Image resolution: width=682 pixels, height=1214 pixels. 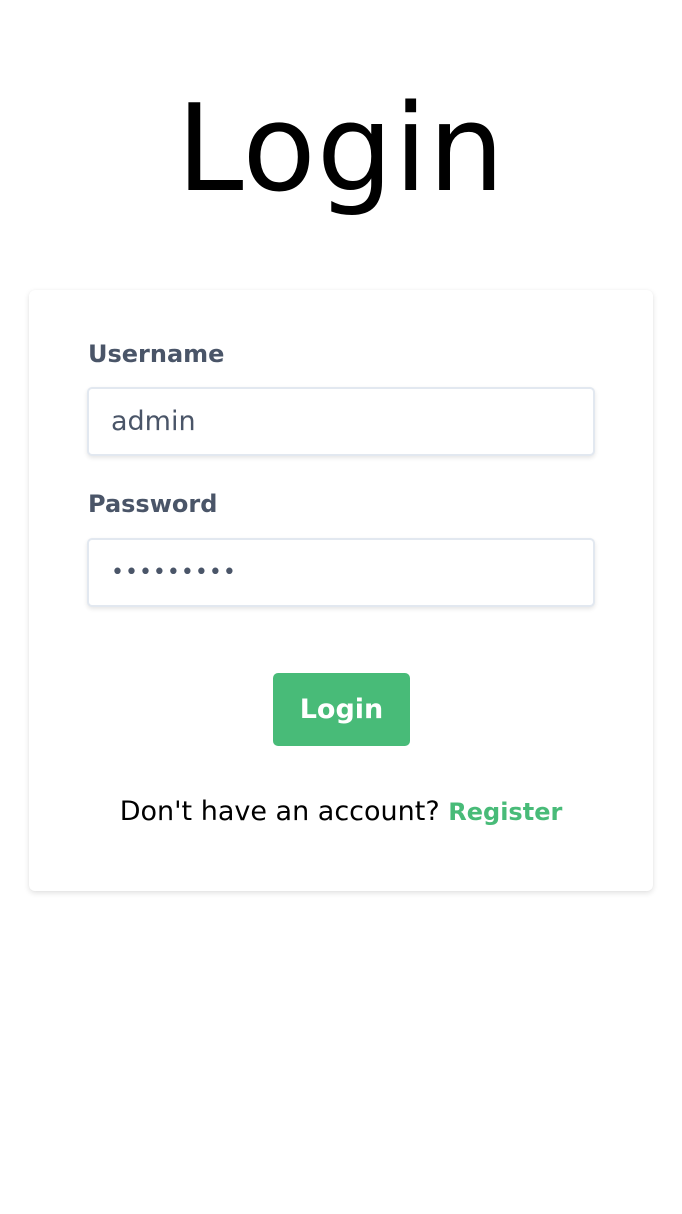 I want to click on register-prompt: Don't have an account? Register, so click(x=341, y=812).